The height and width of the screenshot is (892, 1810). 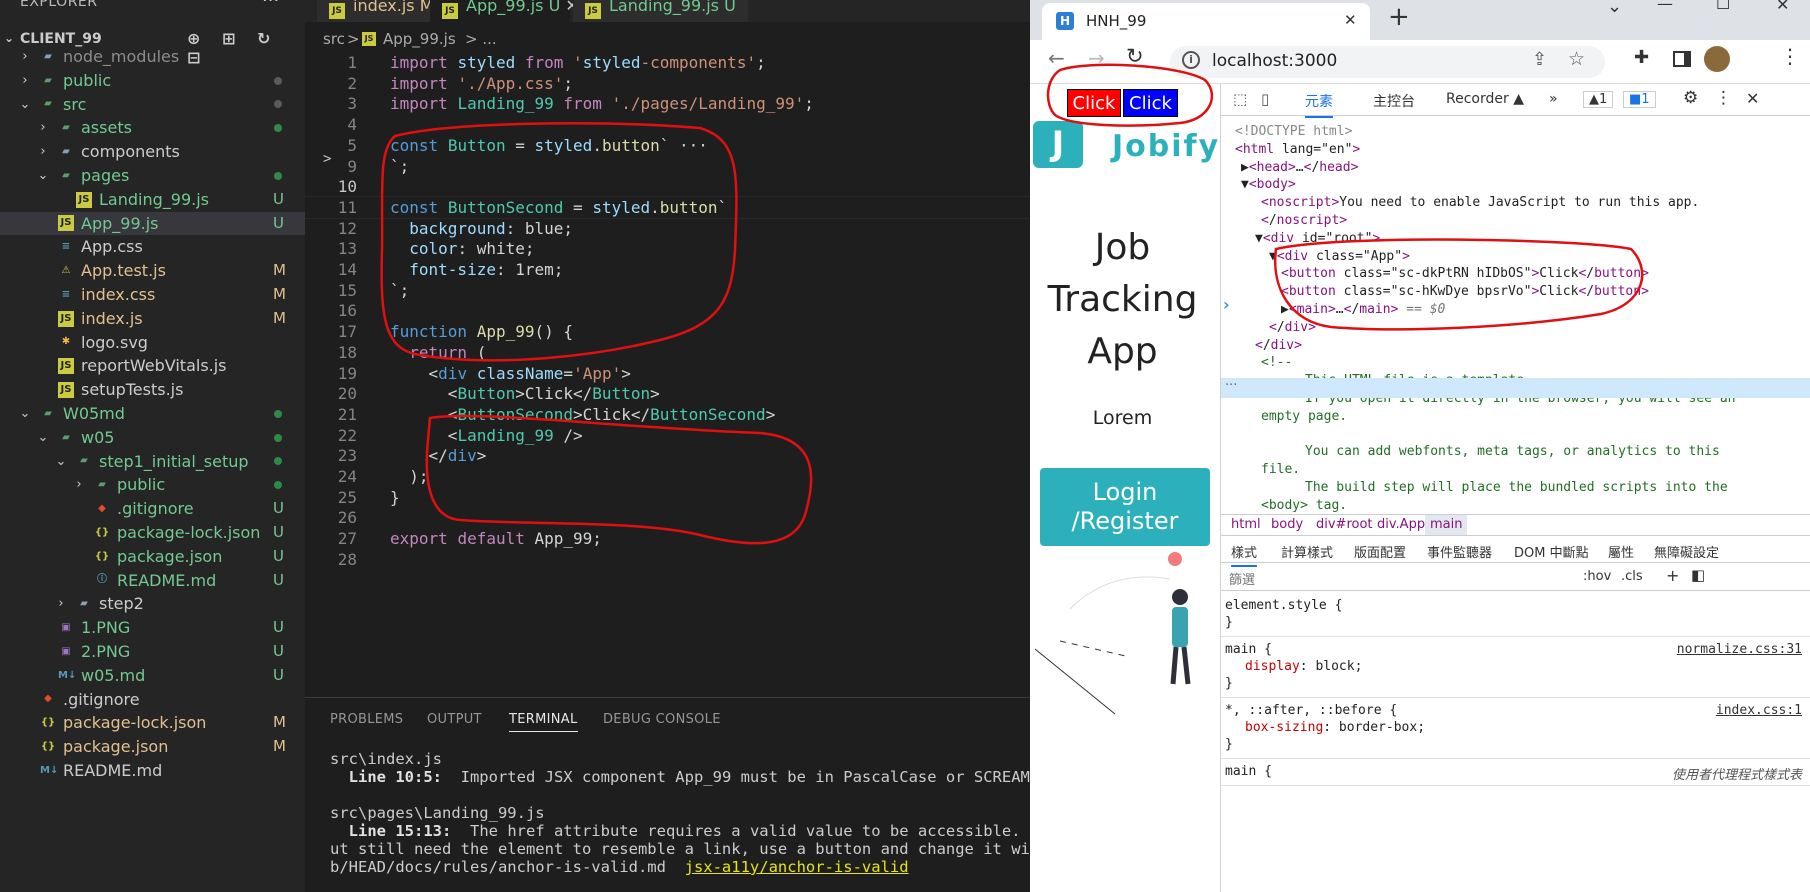 I want to click on tab-elements: 元素, so click(x=1319, y=104).